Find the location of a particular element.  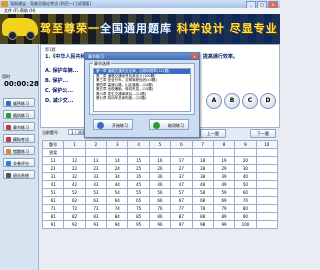

grid-cell: 79 is located at coordinates (224, 208).